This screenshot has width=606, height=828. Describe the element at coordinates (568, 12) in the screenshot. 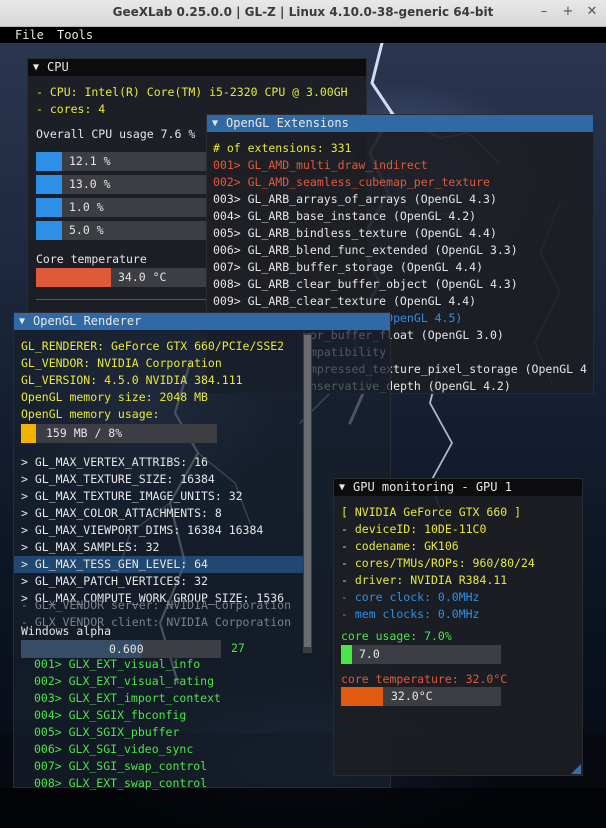

I see `maximize-button: +` at that location.